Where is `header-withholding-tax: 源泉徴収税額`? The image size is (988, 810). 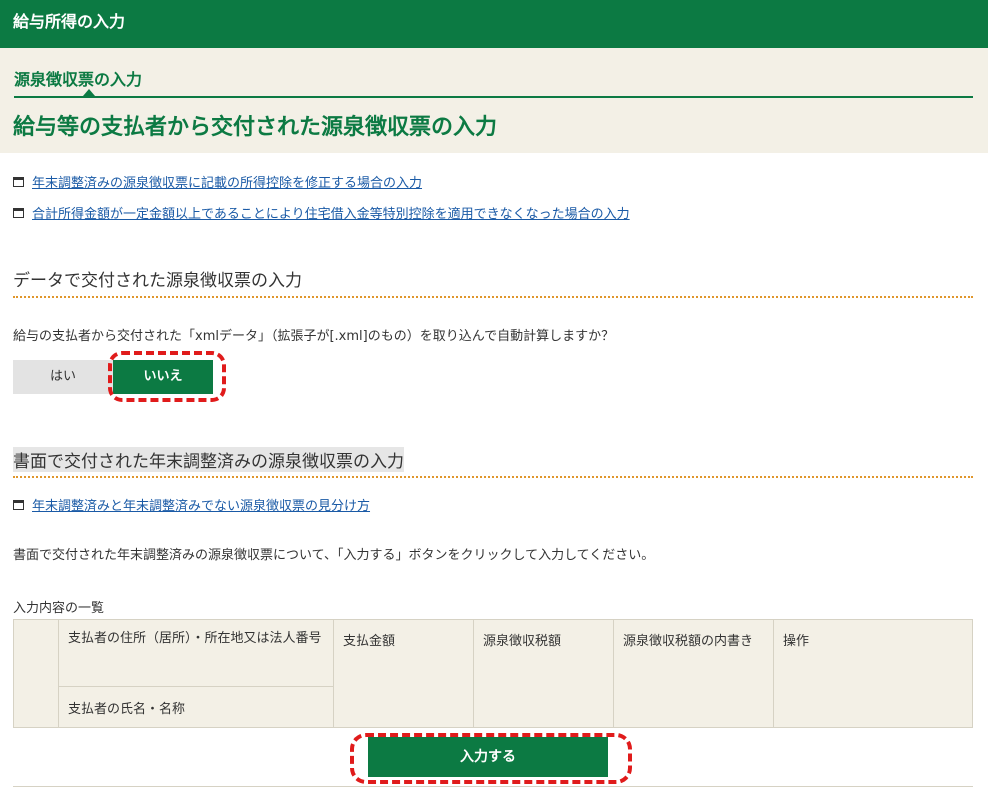
header-withholding-tax: 源泉徴収税額 is located at coordinates (543, 673).